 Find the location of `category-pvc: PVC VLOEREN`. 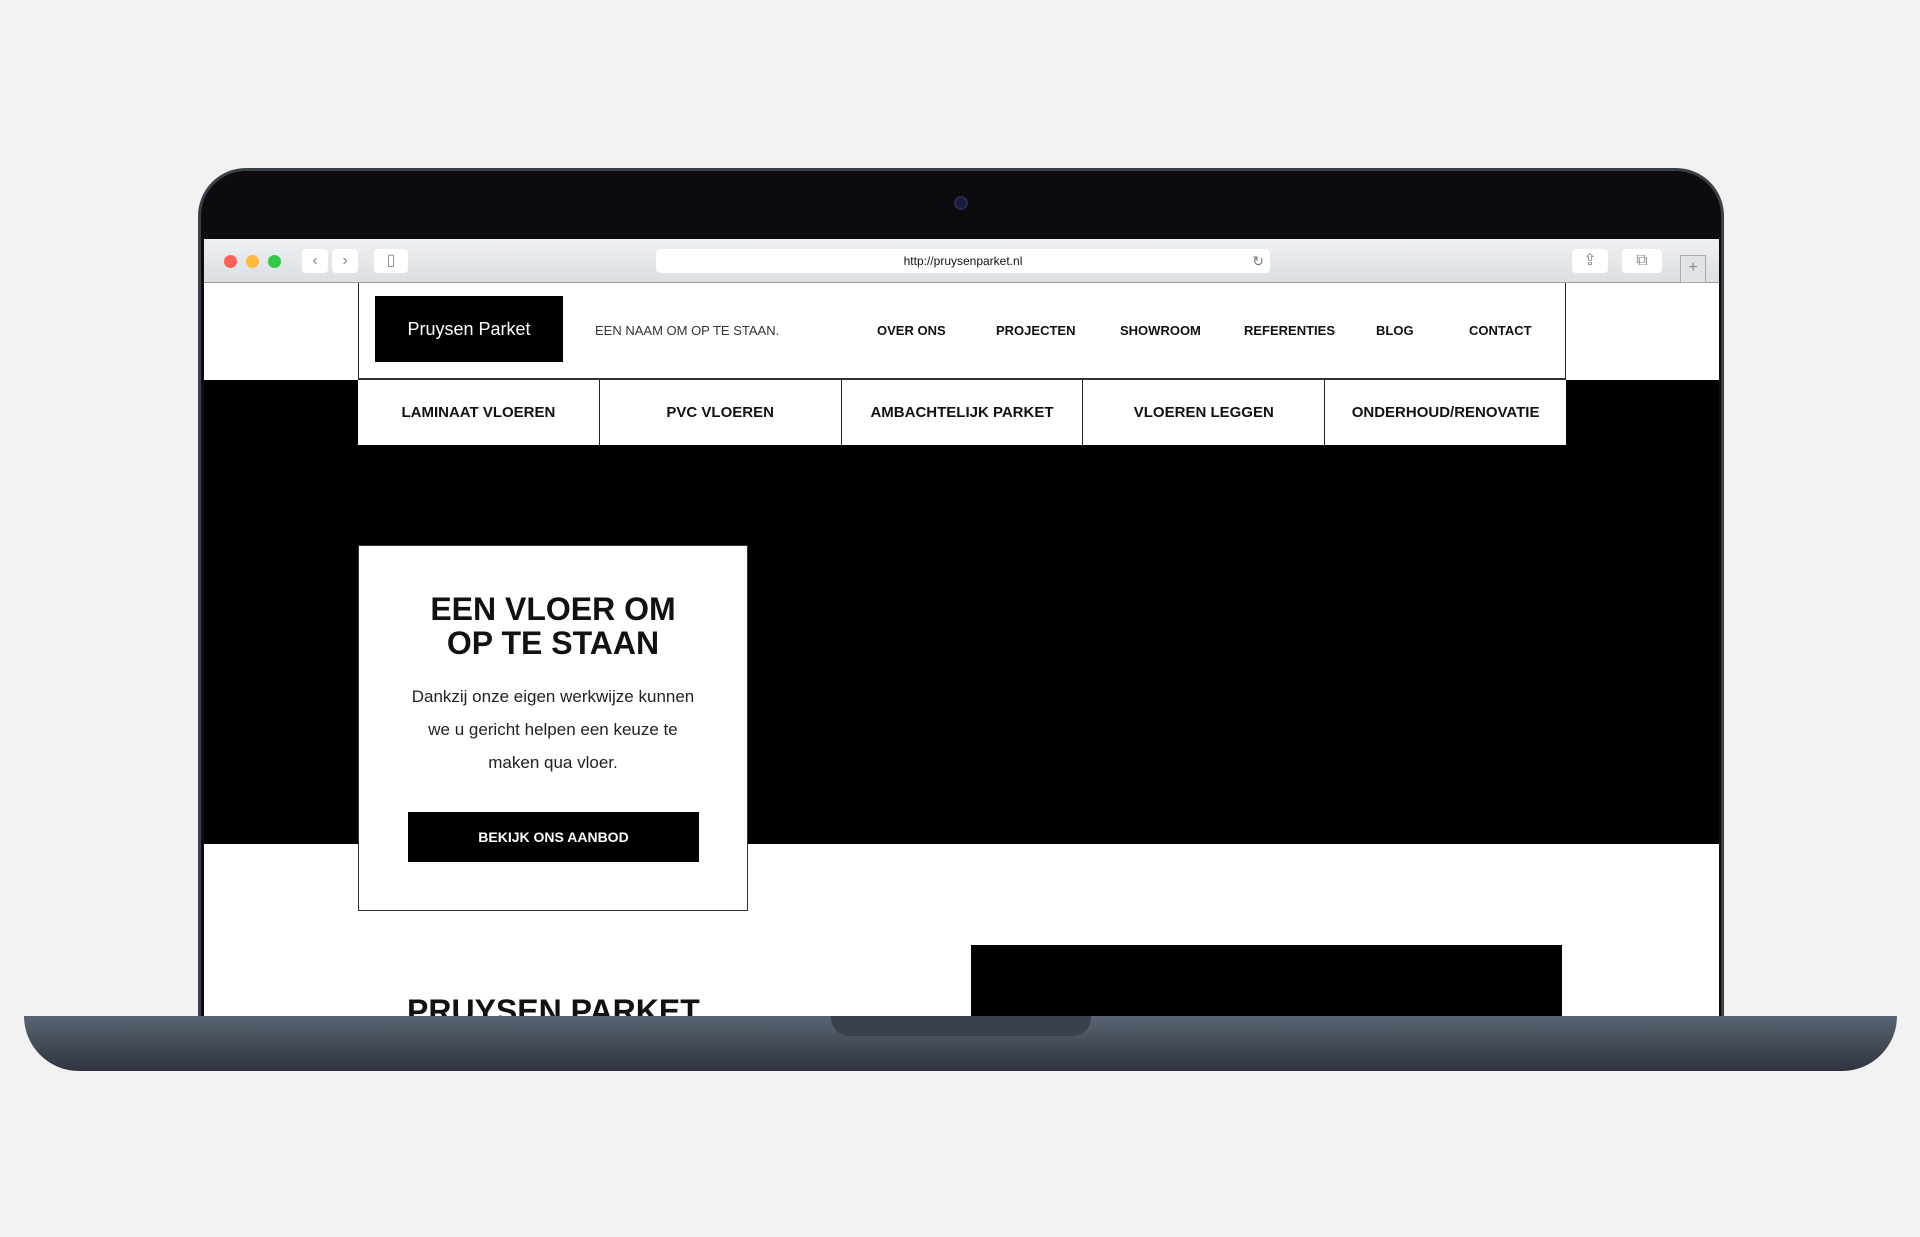

category-pvc: PVC VLOEREN is located at coordinates (721, 412).